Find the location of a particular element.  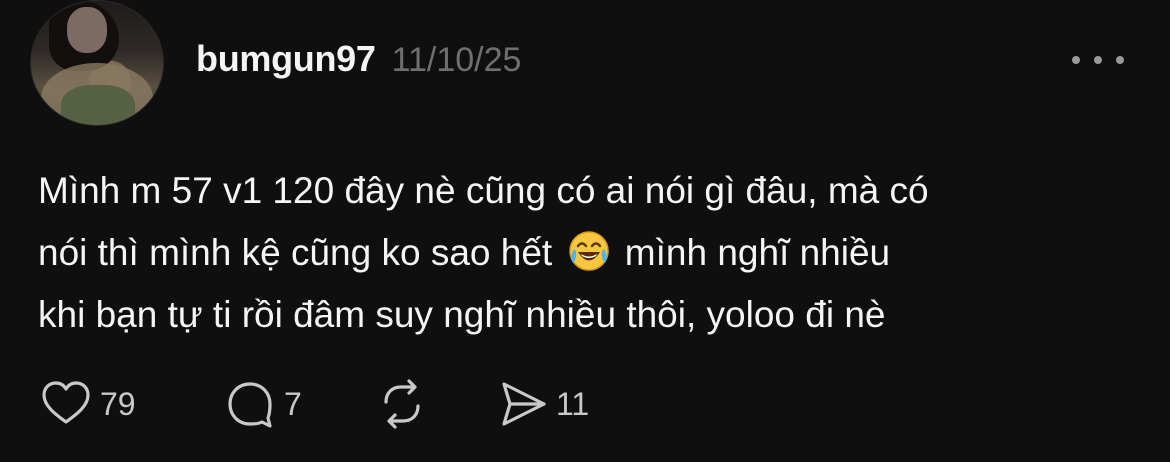

post-text-segment: mình nghĩ nhiều is located at coordinates (752, 252).